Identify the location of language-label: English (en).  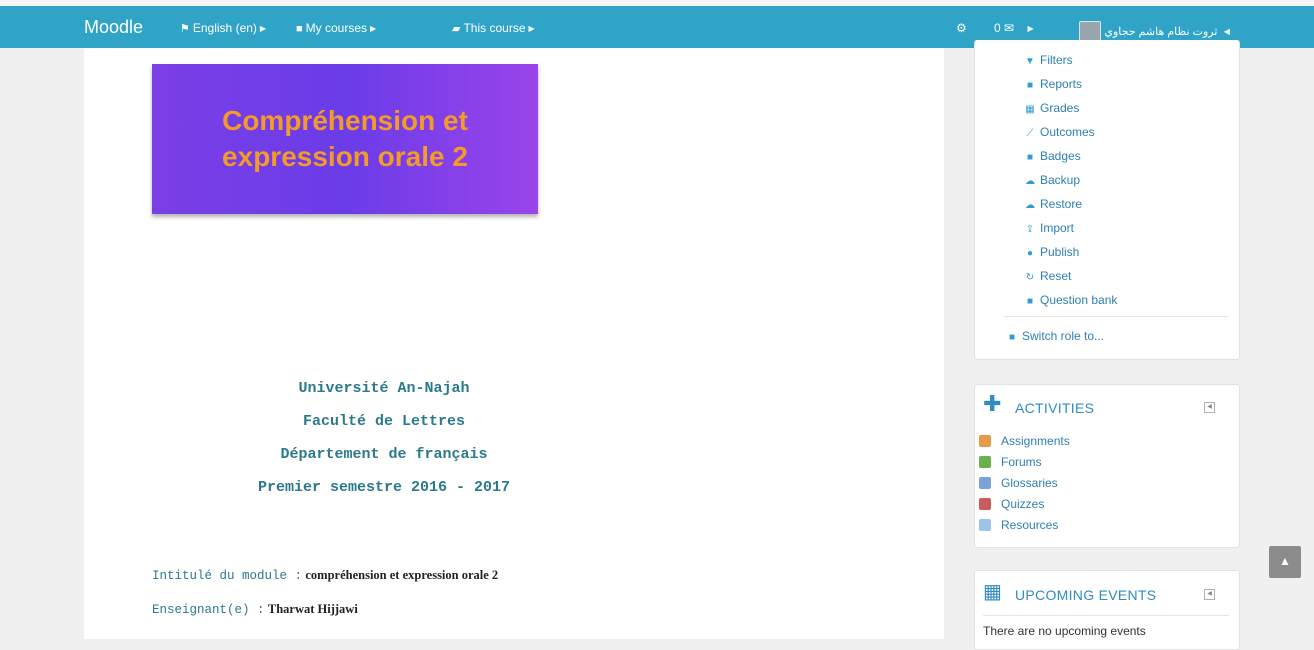
(224, 28).